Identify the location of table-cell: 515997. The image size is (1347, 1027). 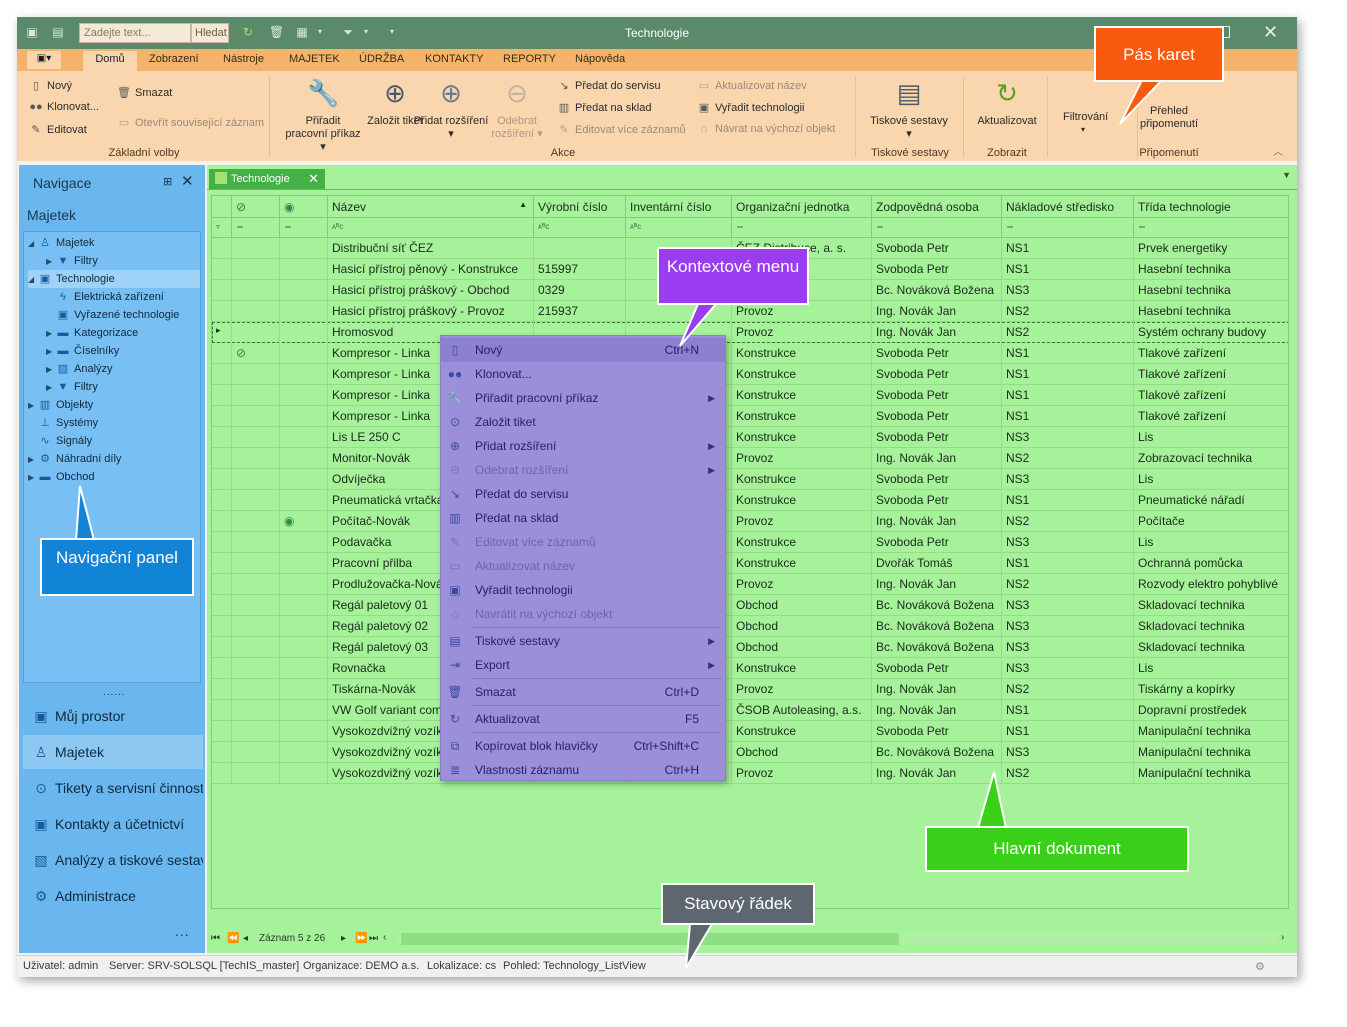
(580, 269).